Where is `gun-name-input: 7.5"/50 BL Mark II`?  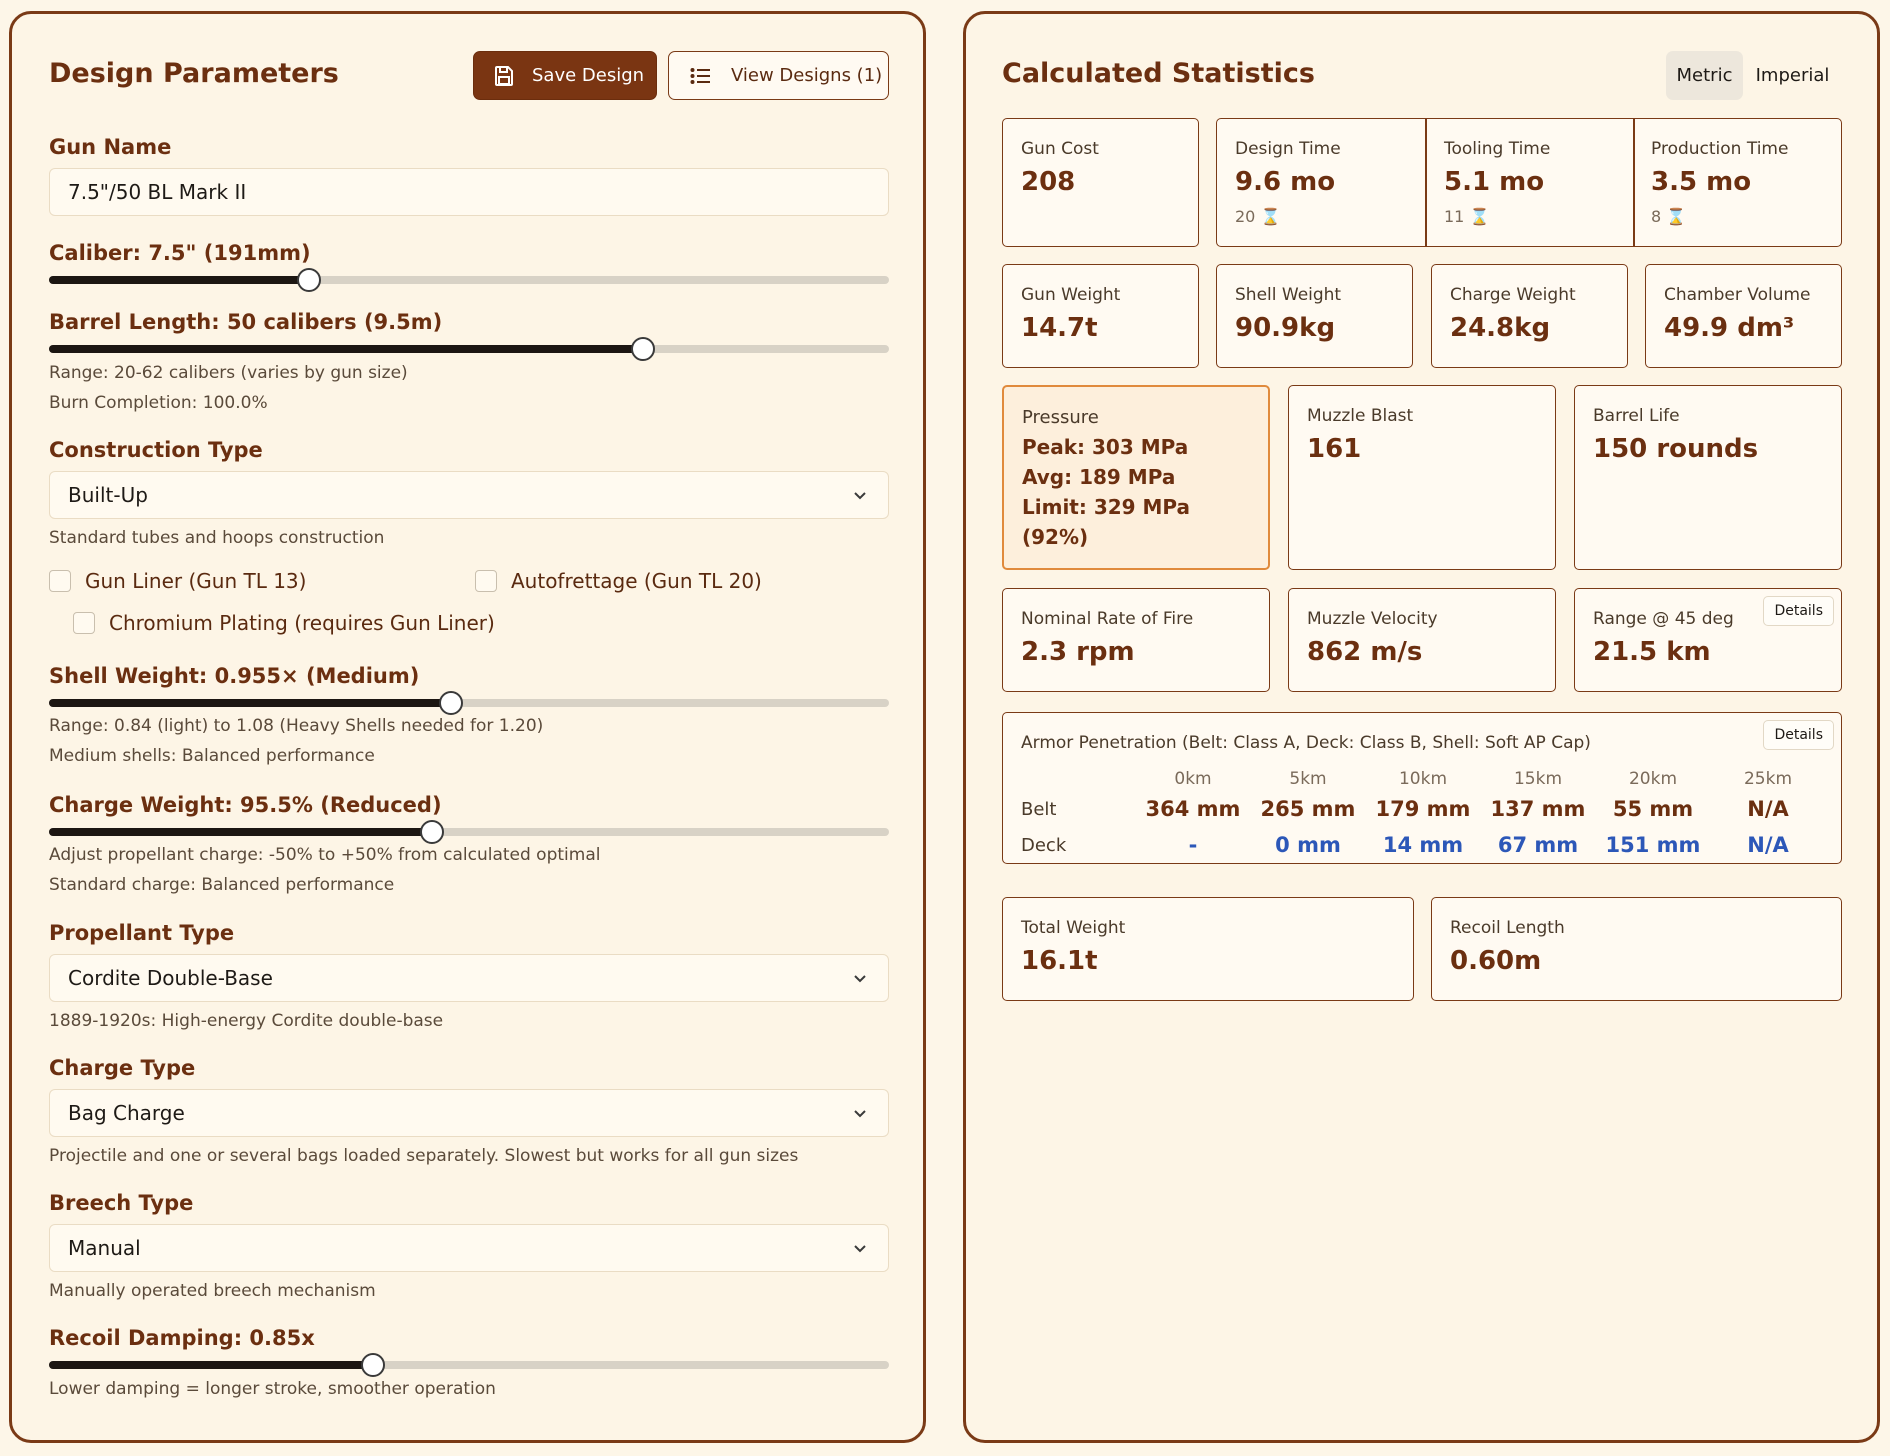
gun-name-input: 7.5"/50 BL Mark II is located at coordinates (469, 192).